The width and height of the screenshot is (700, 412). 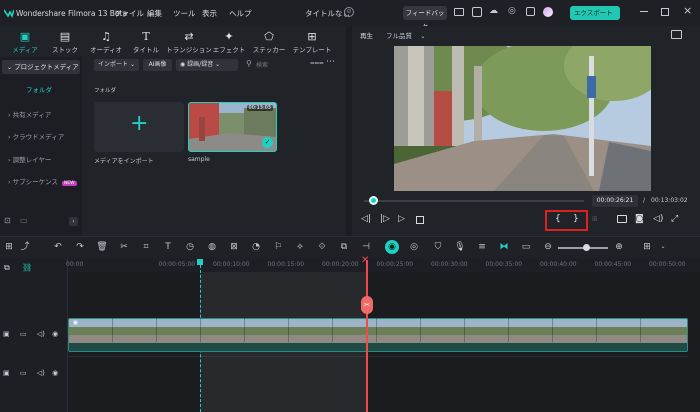 I want to click on sidebar-item-shared-media: › 共有メディア, so click(x=41, y=114).